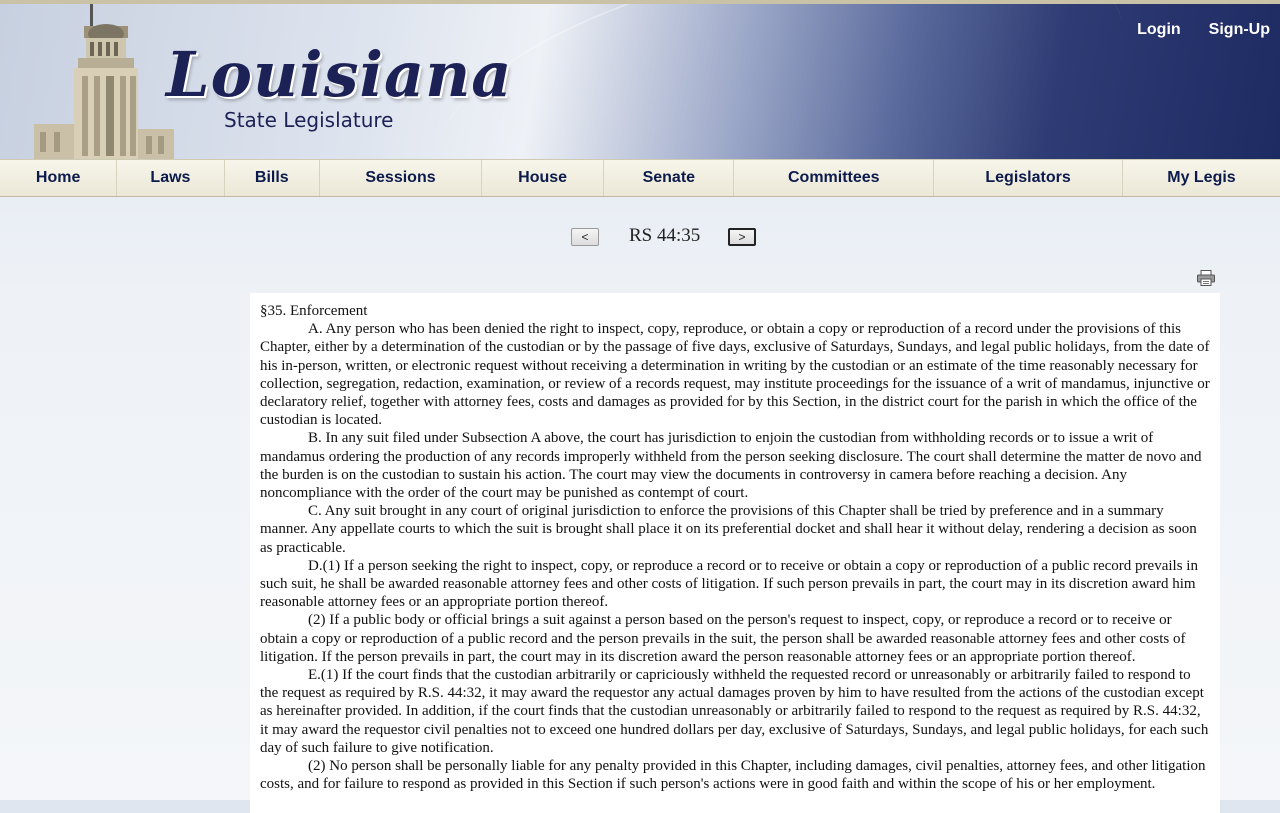 This screenshot has width=1280, height=813. What do you see at coordinates (309, 120) in the screenshot?
I see `logo-subtitle: State Legislature` at bounding box center [309, 120].